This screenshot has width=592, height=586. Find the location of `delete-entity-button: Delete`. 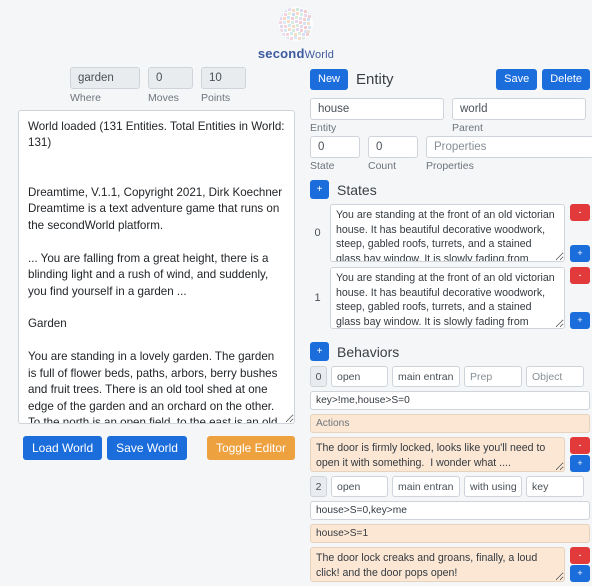

delete-entity-button: Delete is located at coordinates (566, 80).